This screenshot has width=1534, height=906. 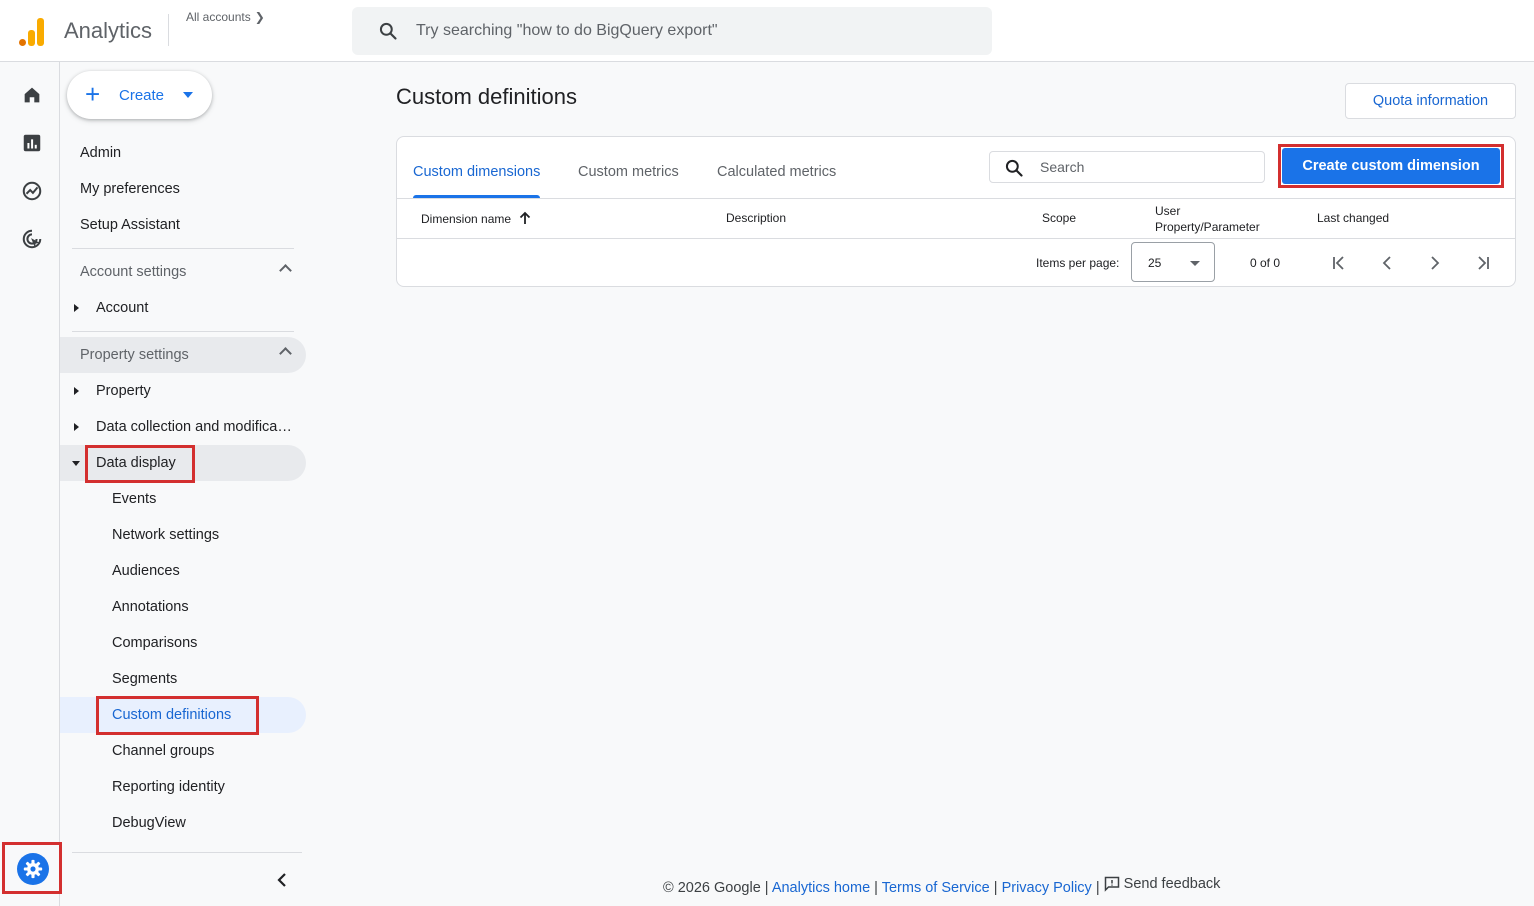 What do you see at coordinates (1147, 167) in the screenshot?
I see `table-search-input` at bounding box center [1147, 167].